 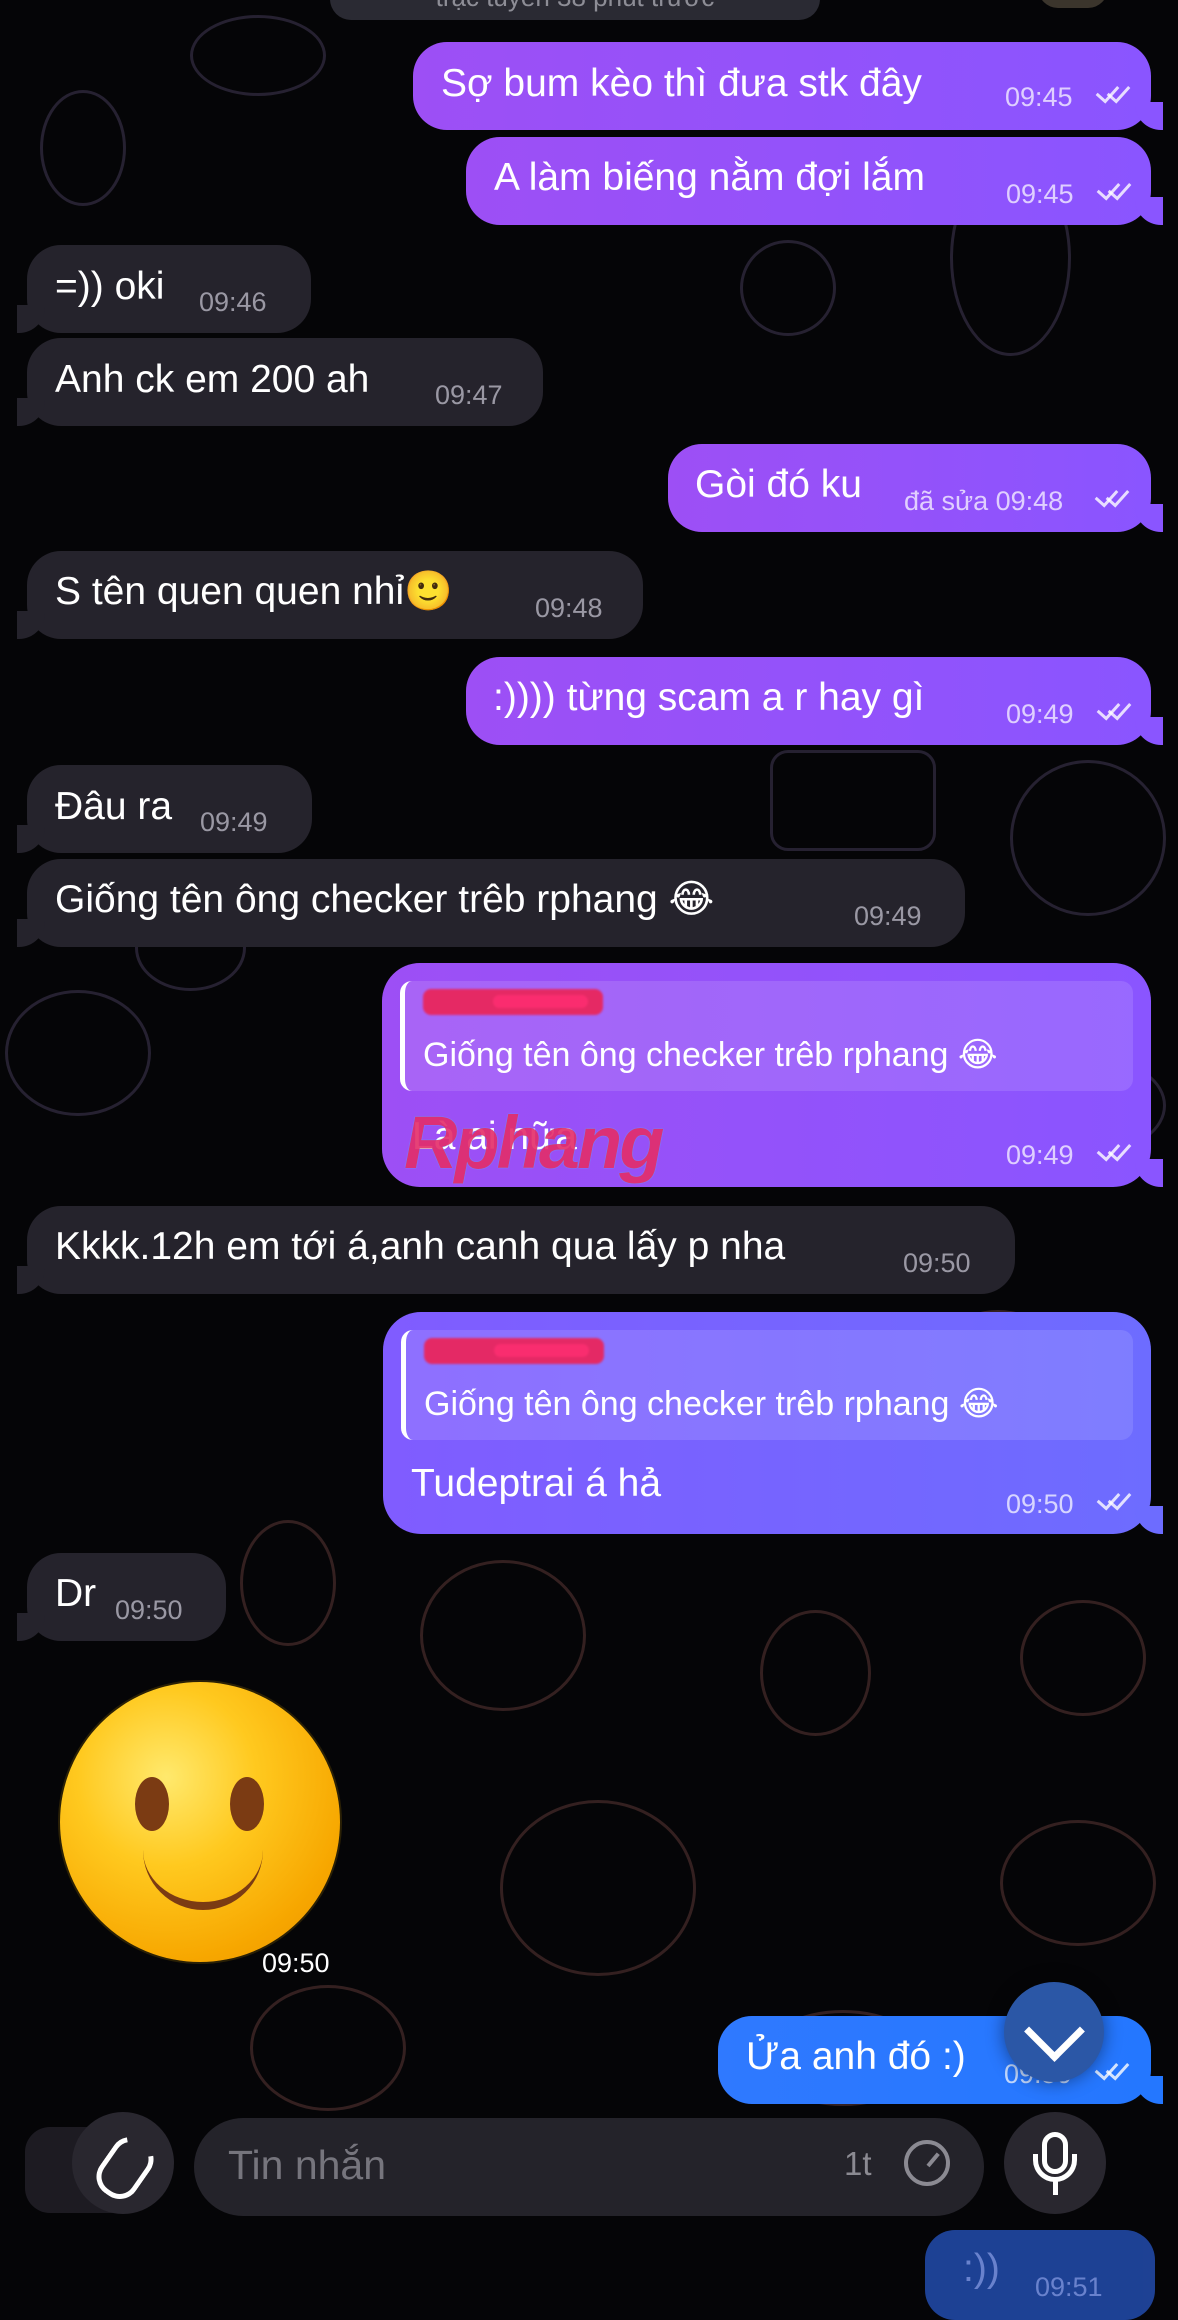 What do you see at coordinates (200, 1822) in the screenshot?
I see `slightly-smiling-face-sticker` at bounding box center [200, 1822].